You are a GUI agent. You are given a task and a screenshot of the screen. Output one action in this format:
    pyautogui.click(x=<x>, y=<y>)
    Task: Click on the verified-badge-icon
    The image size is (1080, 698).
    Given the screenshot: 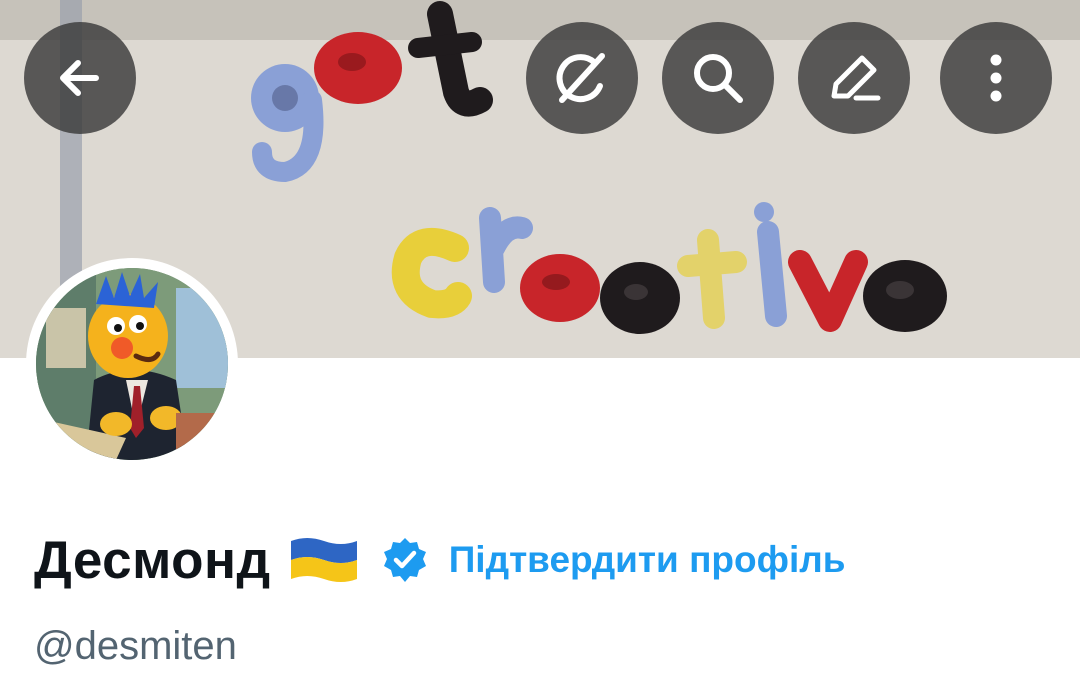 What is the action you would take?
    pyautogui.click(x=405, y=560)
    